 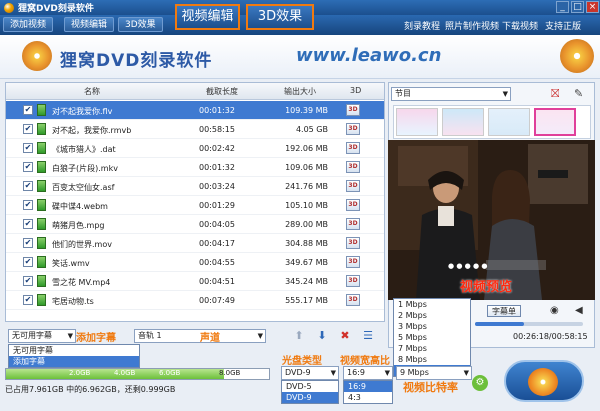 I want to click on col-name: 名称, so click(x=92, y=91).